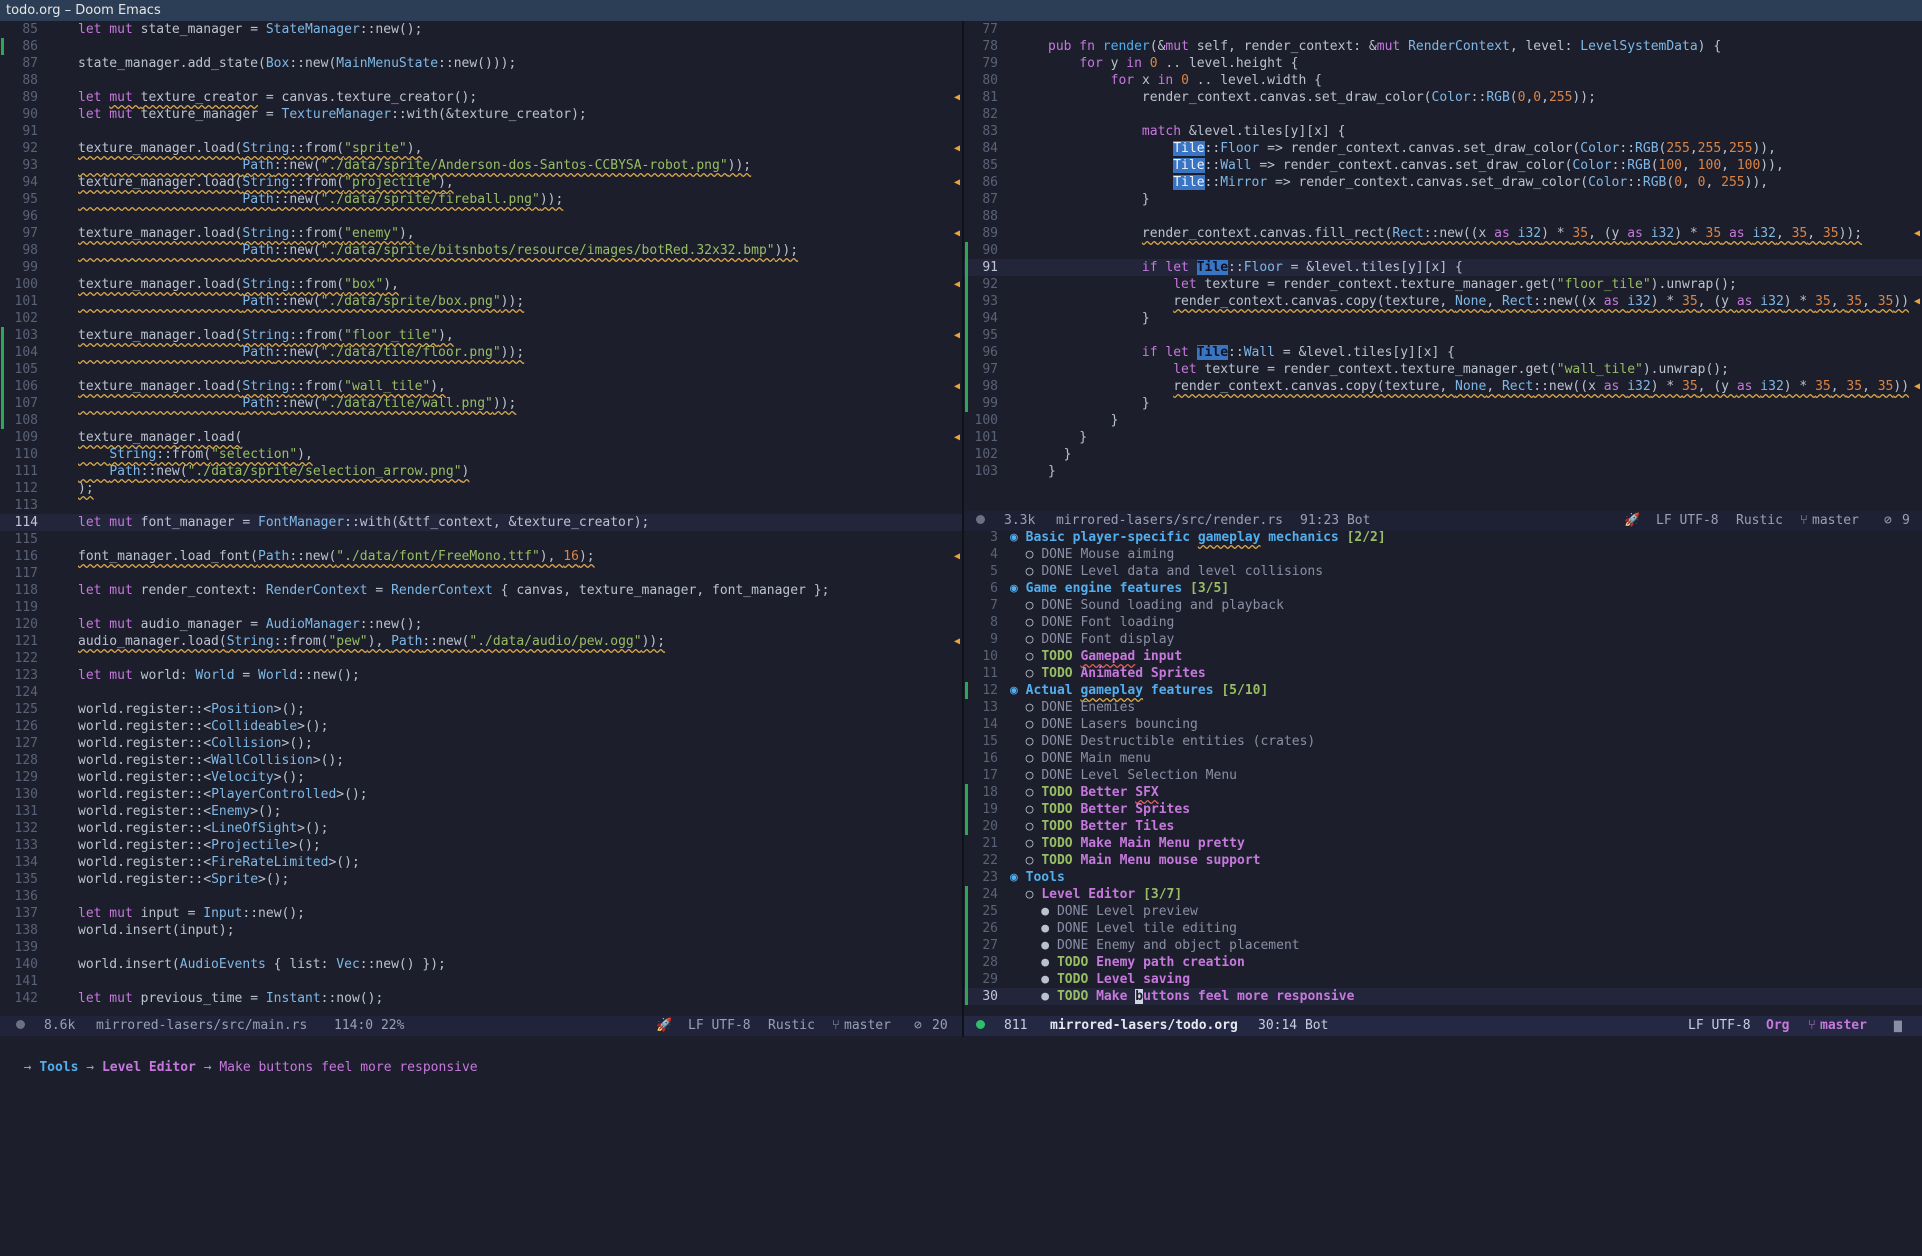 This screenshot has width=1922, height=1256. Describe the element at coordinates (1443, 928) in the screenshot. I see `code-line: 26 ● DONE Level tile editing` at that location.